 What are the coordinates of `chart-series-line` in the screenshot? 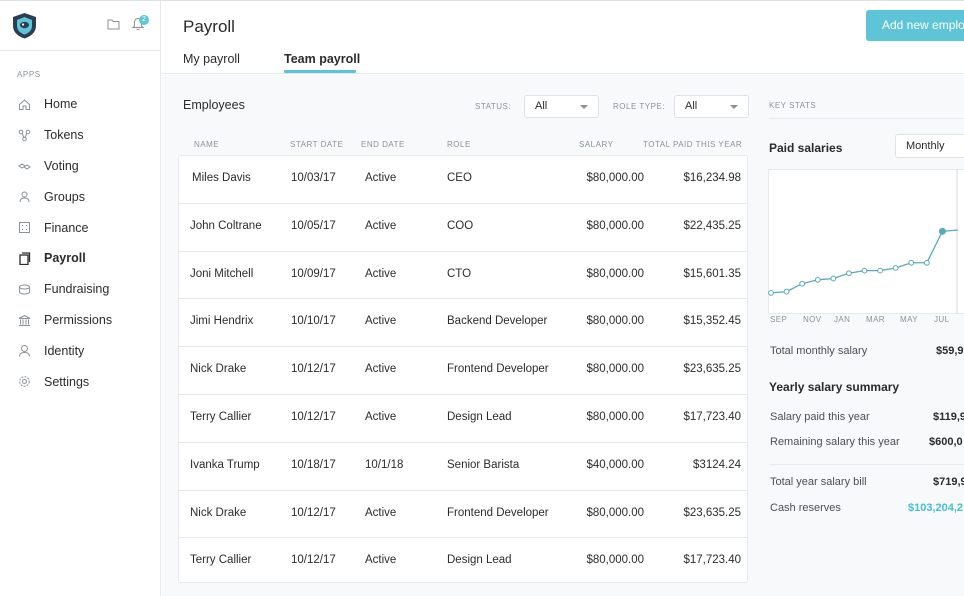 It's located at (864, 261).